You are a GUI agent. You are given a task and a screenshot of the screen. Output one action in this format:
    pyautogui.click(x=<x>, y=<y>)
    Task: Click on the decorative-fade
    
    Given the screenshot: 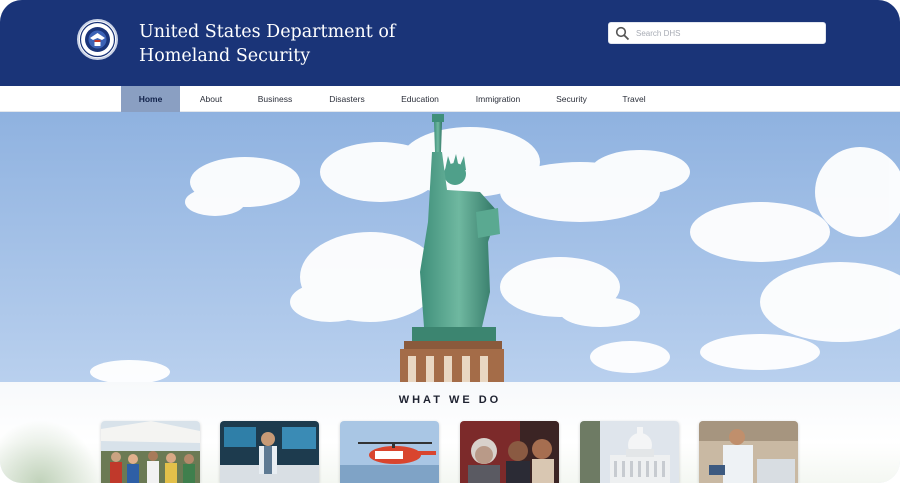 What is the action you would take?
    pyautogui.click(x=50, y=451)
    